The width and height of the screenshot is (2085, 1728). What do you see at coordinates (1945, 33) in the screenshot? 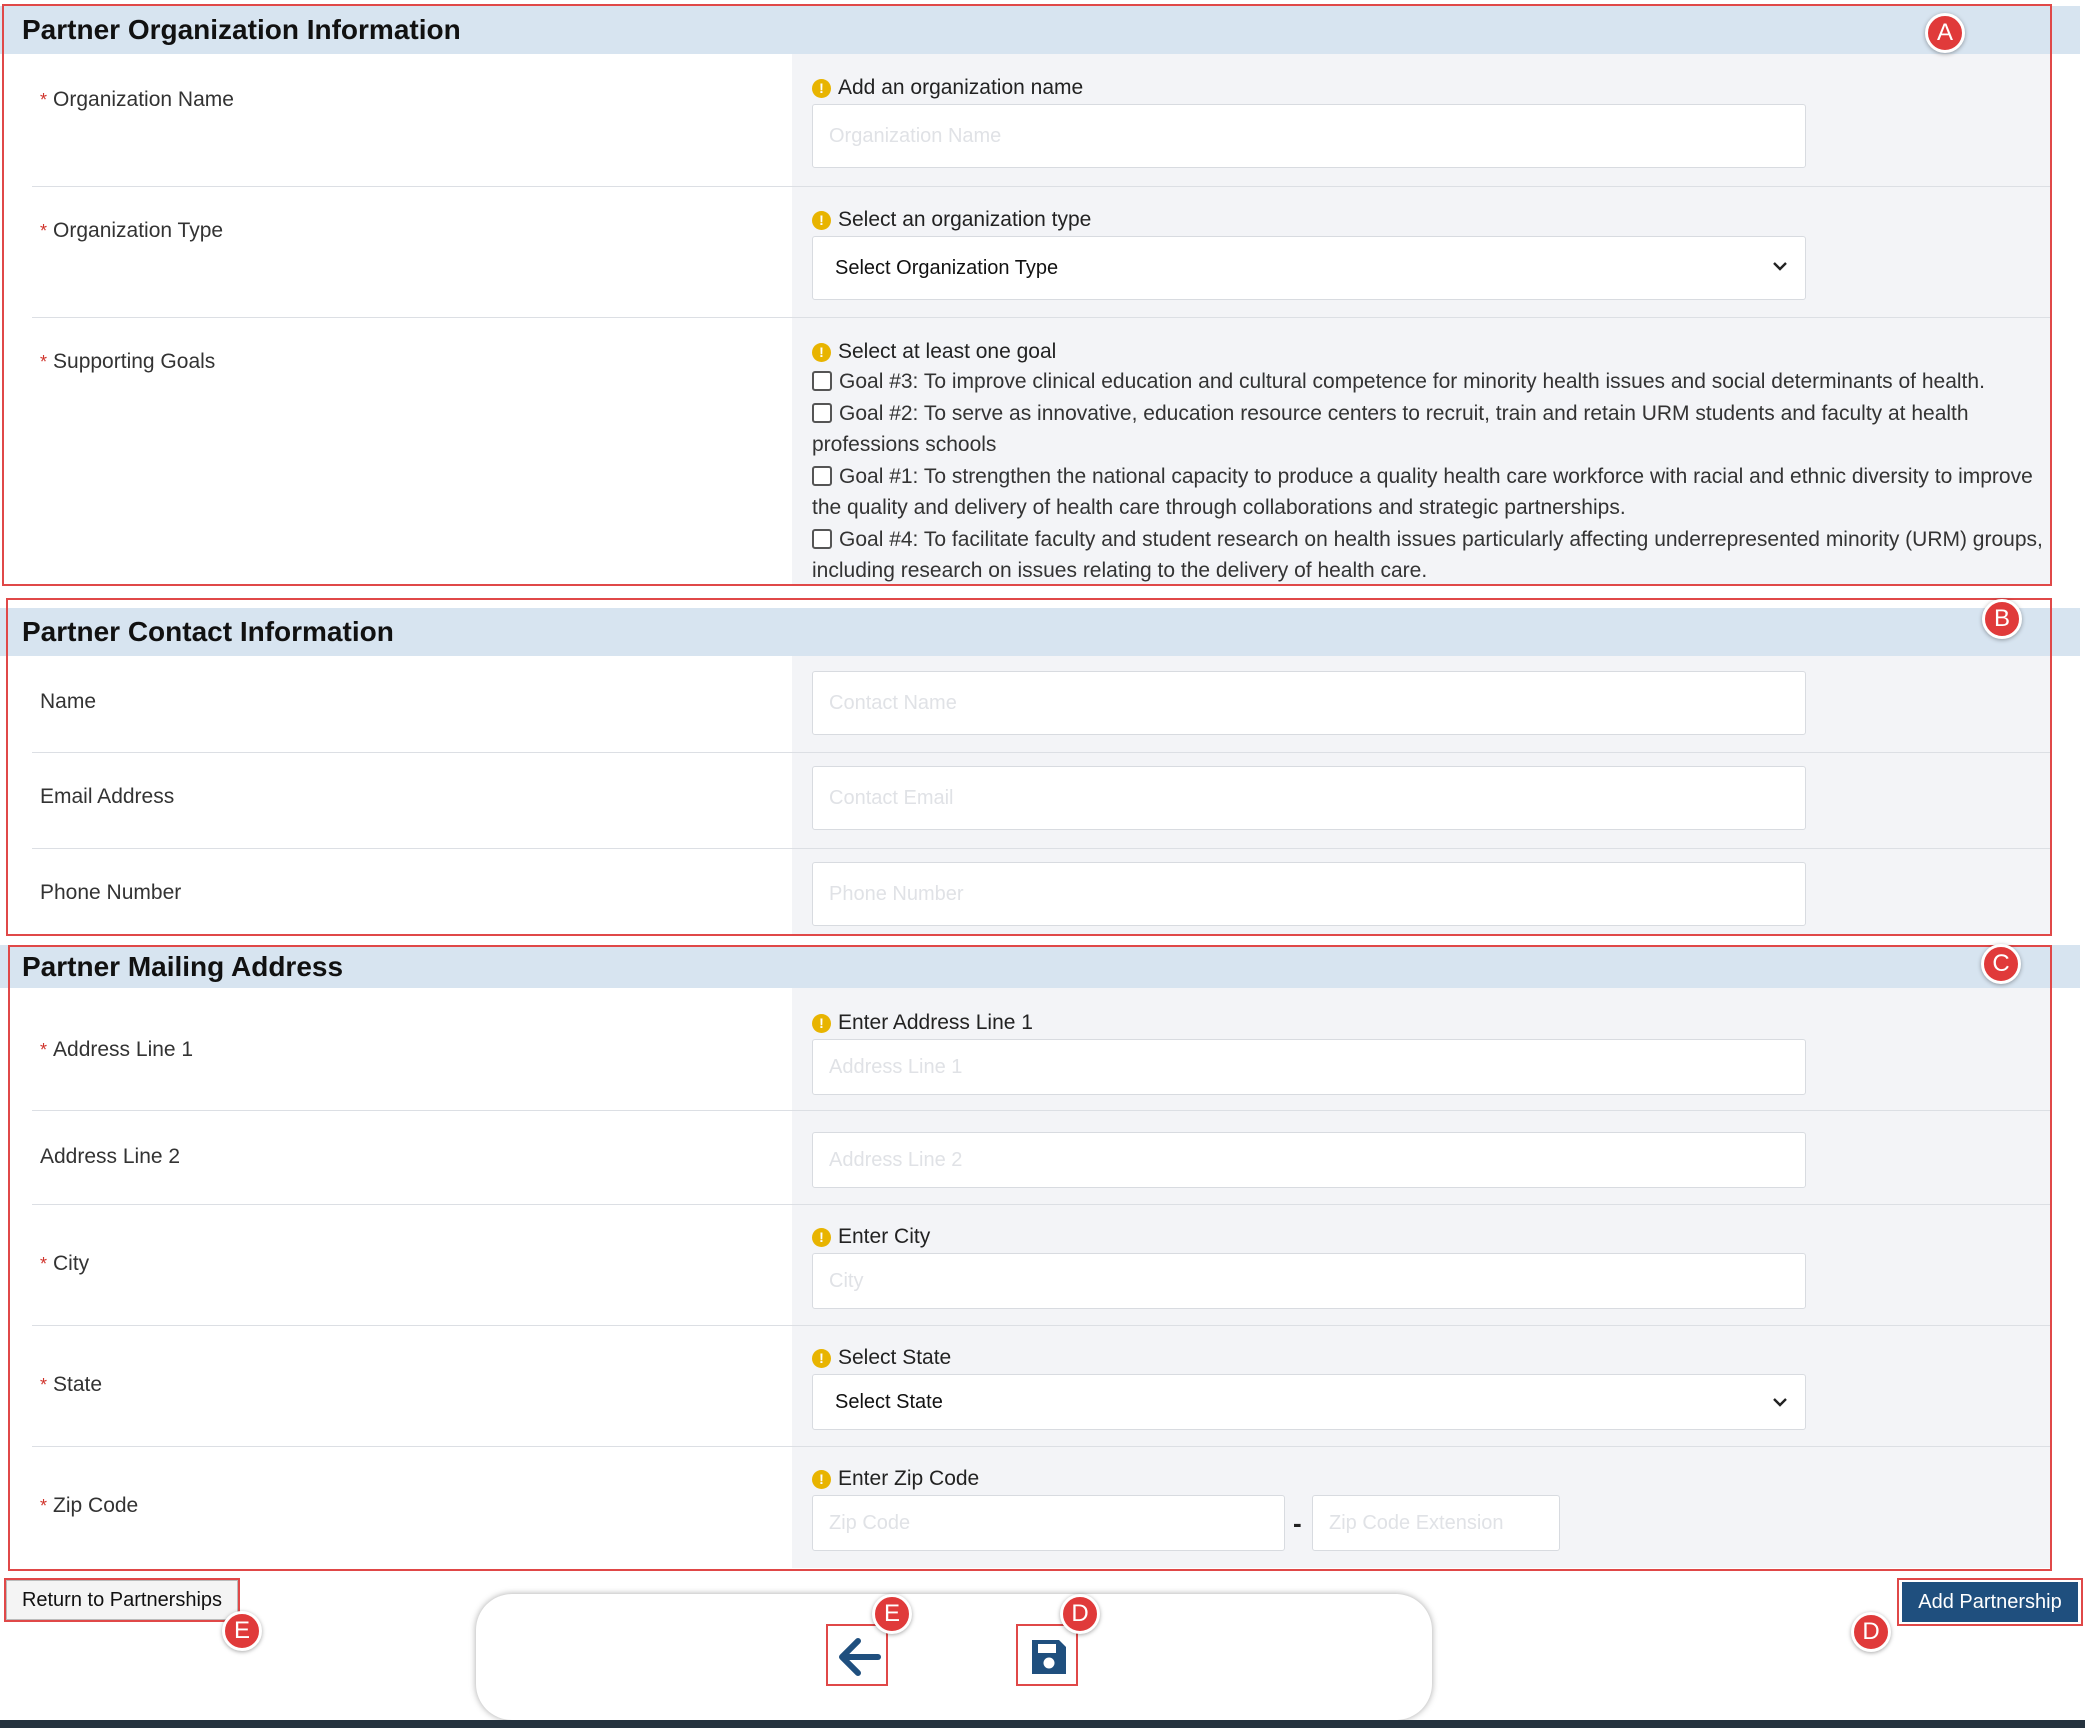
I see `annotation-marker-a: A` at bounding box center [1945, 33].